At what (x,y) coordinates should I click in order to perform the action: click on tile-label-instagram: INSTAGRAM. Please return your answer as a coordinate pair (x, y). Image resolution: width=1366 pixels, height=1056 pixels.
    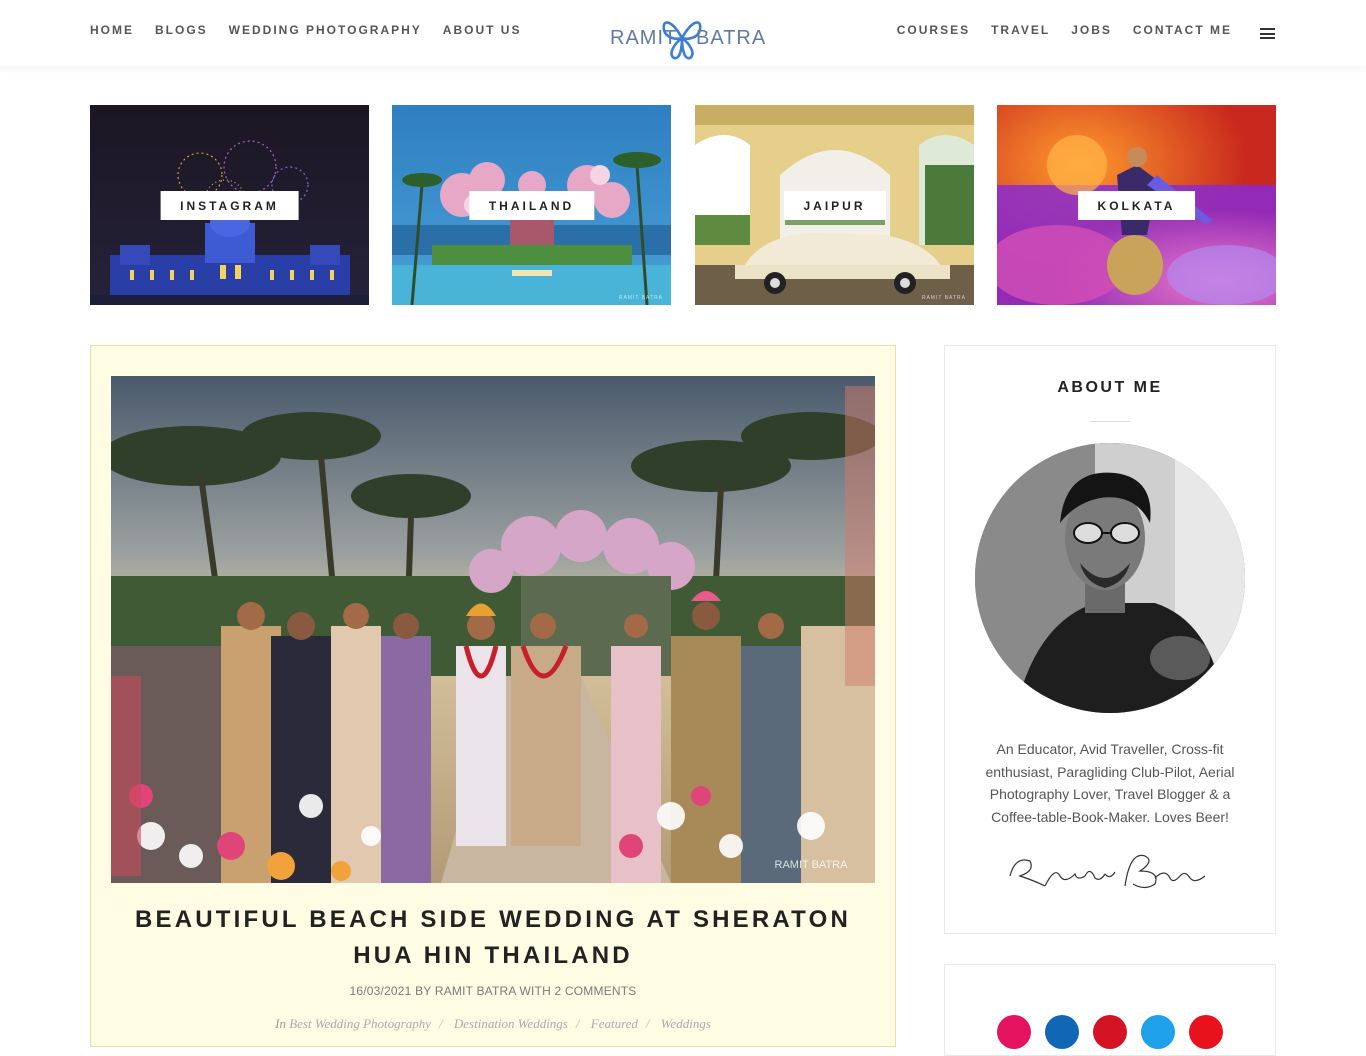
    Looking at the image, I should click on (229, 205).